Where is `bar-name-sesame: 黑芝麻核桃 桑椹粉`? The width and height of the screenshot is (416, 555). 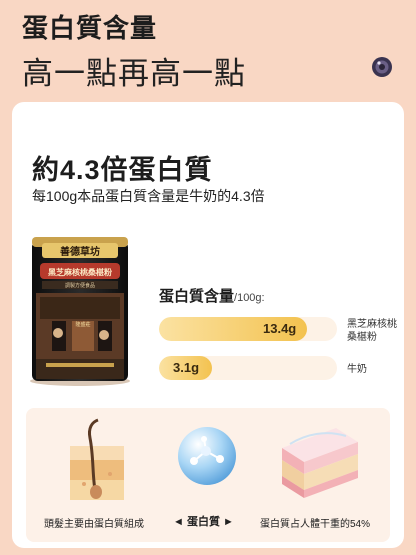 bar-name-sesame: 黑芝麻核桃 桑椹粉 is located at coordinates (372, 331).